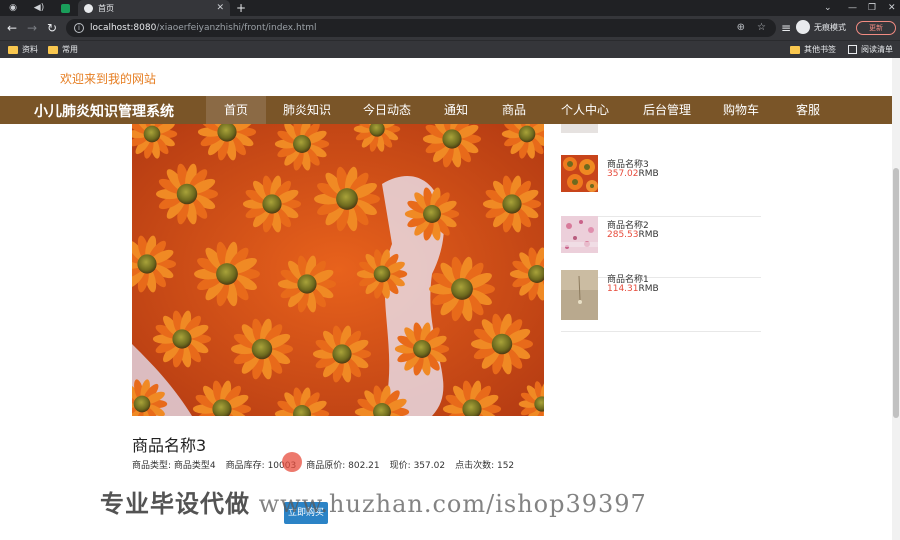 The height and width of the screenshot is (540, 900). Describe the element at coordinates (343, 466) in the screenshot. I see `original-price-field: 商品原价: 802.21` at that location.